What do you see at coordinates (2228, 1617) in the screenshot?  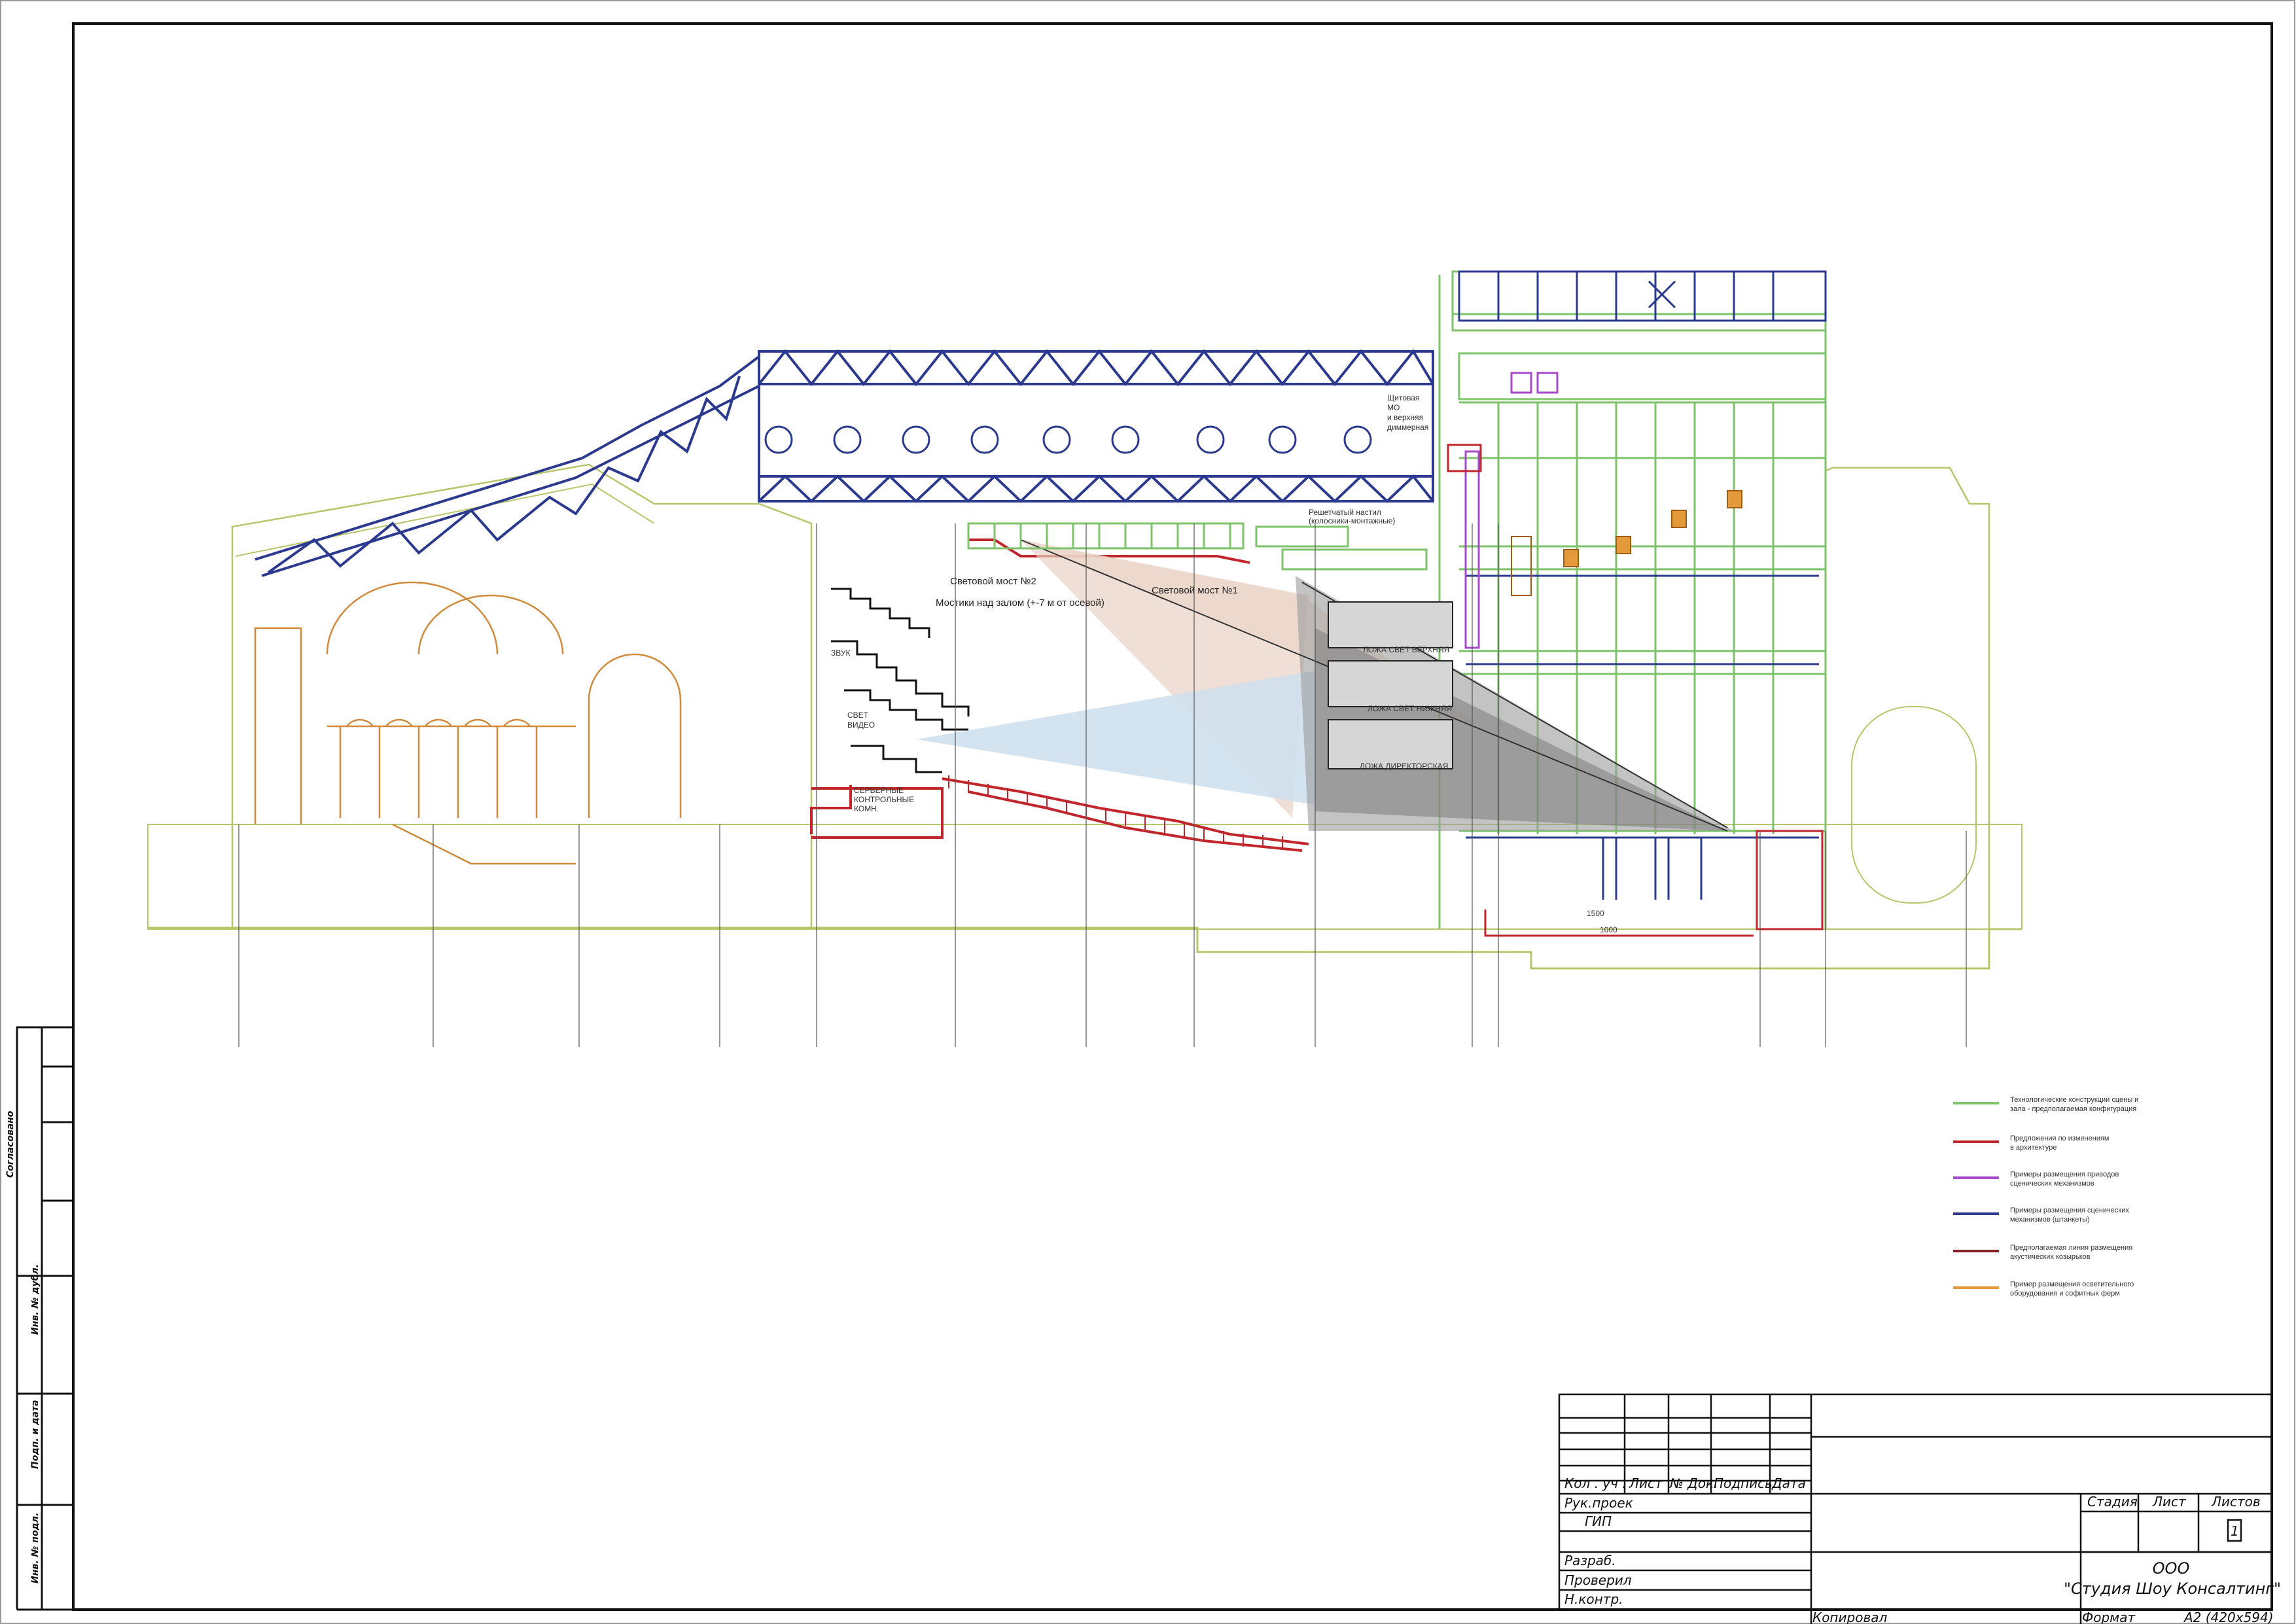 I see `format-value: А2 (420х594)` at bounding box center [2228, 1617].